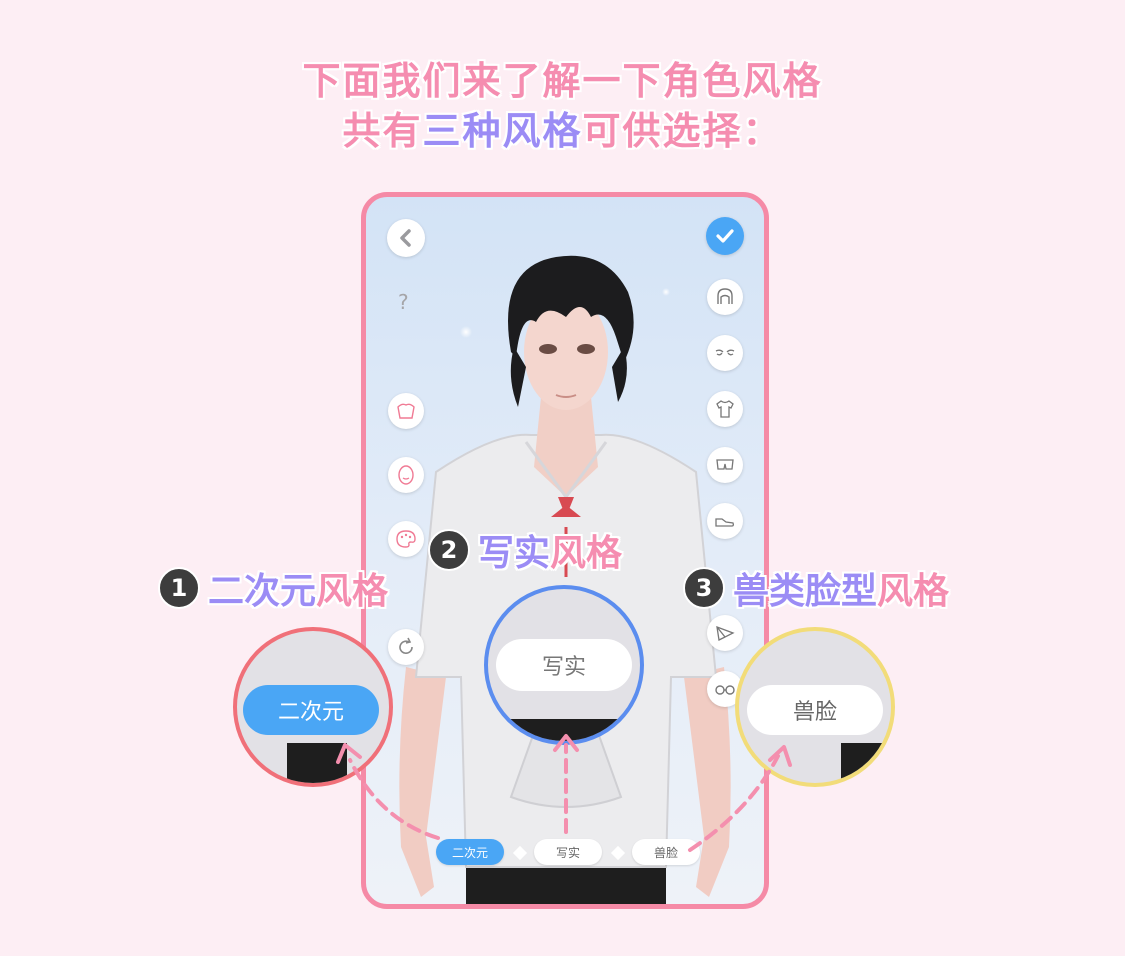  I want to click on shoes-icon, so click(724, 522).